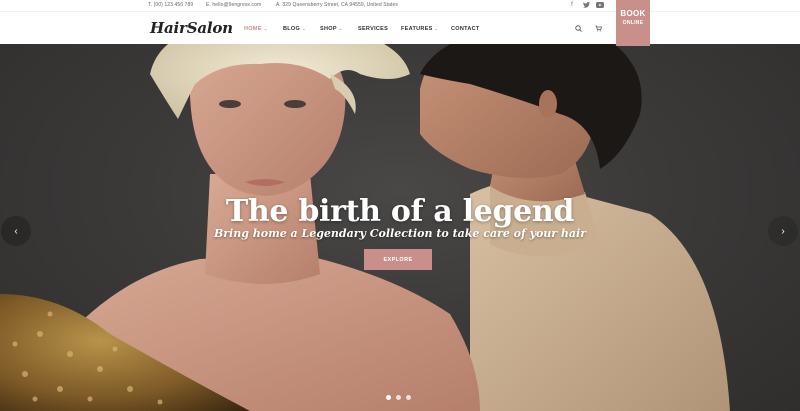 The width and height of the screenshot is (800, 411). What do you see at coordinates (171, 5) in the screenshot?
I see `phone-text: T. (00) 123 456 789` at bounding box center [171, 5].